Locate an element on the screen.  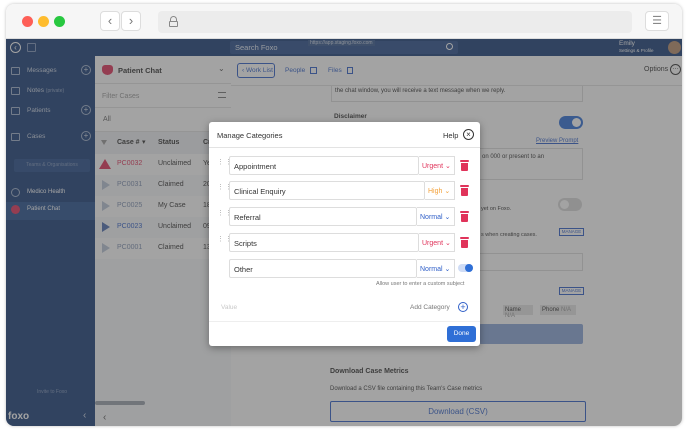
add-category-button: Add Category is located at coordinates (430, 307).